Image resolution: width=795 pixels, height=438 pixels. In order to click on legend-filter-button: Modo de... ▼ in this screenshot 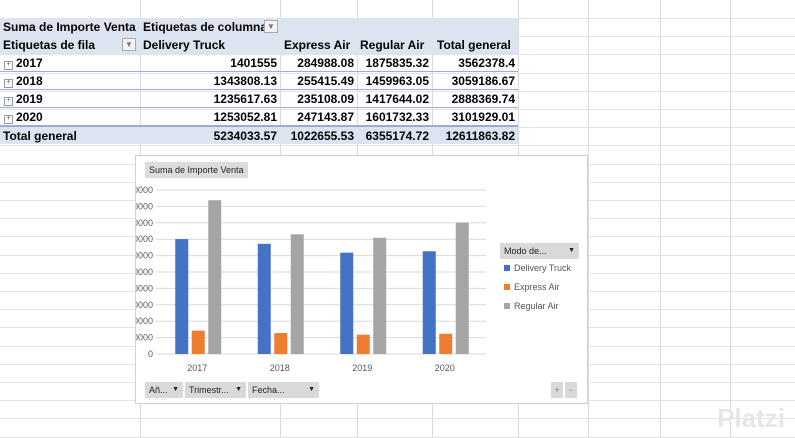, I will do `click(539, 251)`.